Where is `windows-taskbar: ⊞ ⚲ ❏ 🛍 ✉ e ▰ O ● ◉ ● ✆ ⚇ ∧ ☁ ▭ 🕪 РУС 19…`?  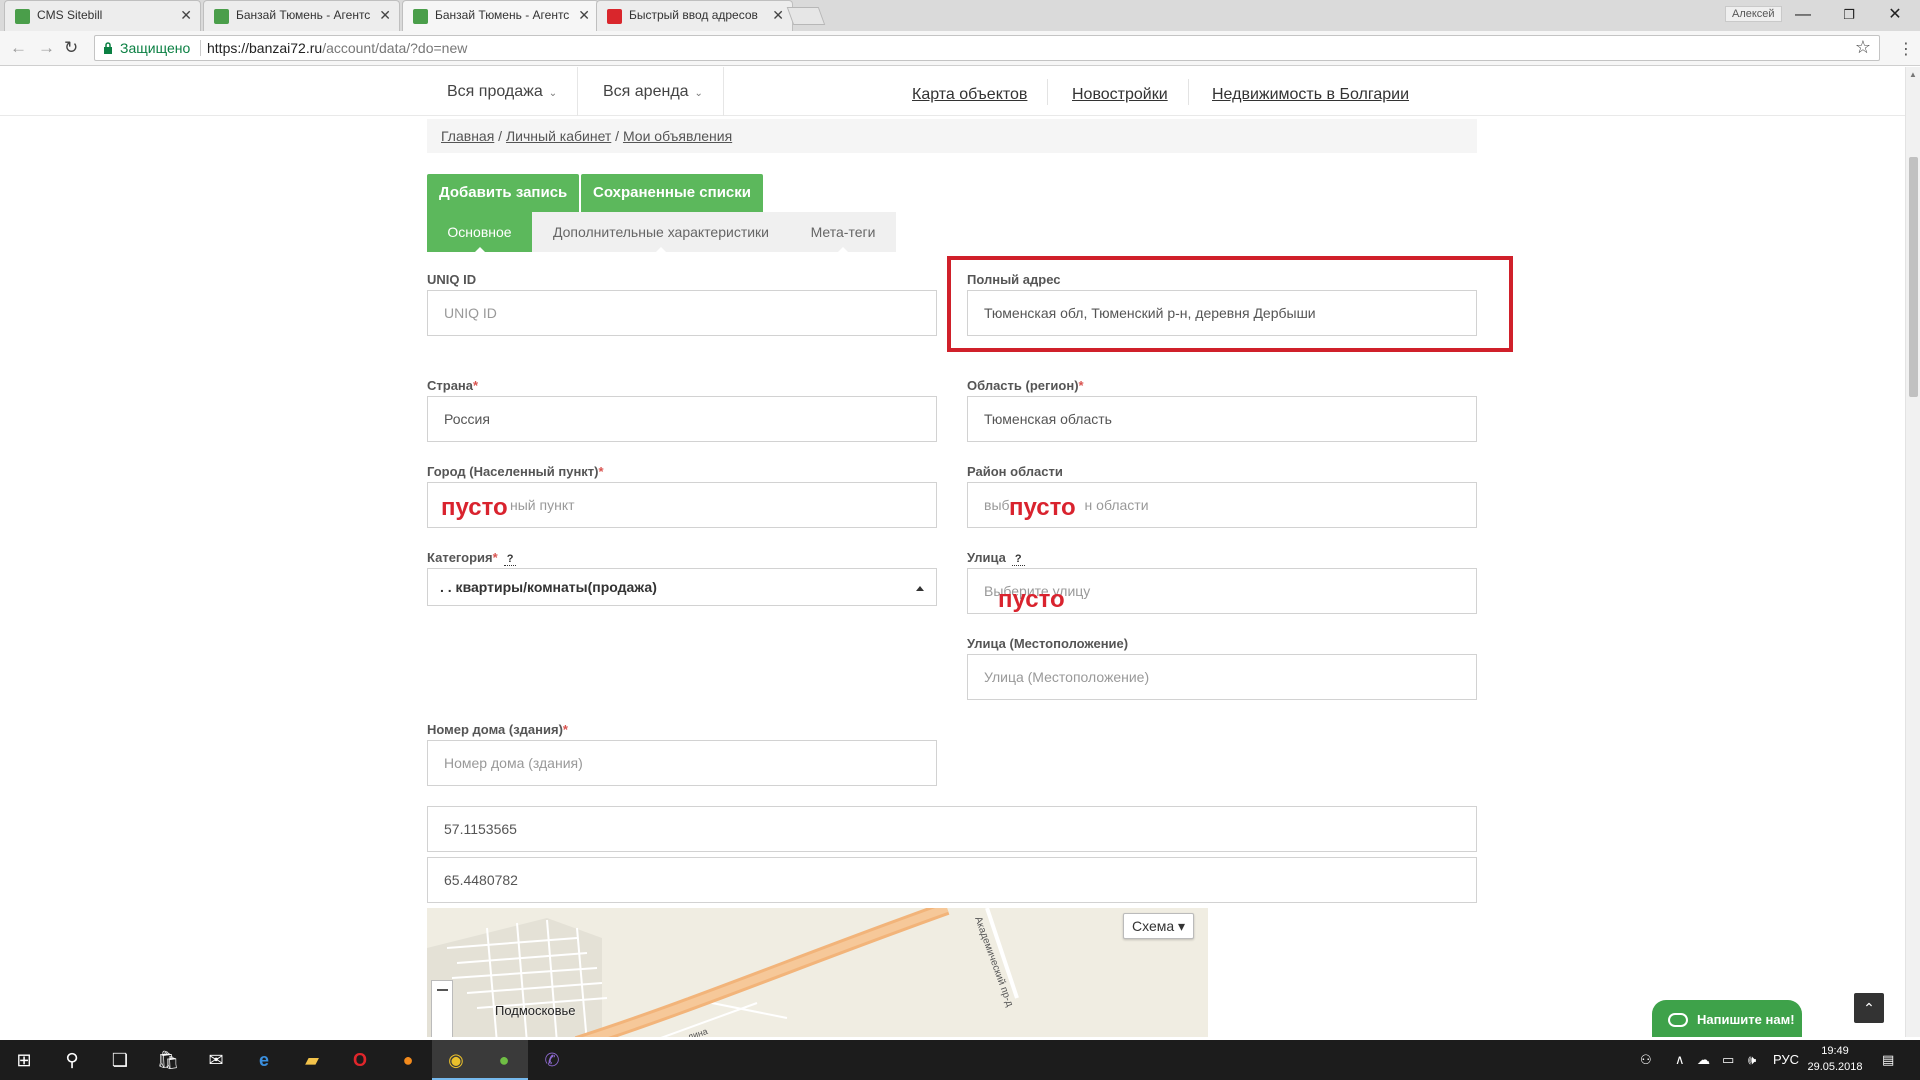 windows-taskbar: ⊞ ⚲ ❏ 🛍 ✉ e ▰ O ● ◉ ● ✆ ⚇ ∧ ☁ ▭ 🕪 РУС 19… is located at coordinates (960, 1060).